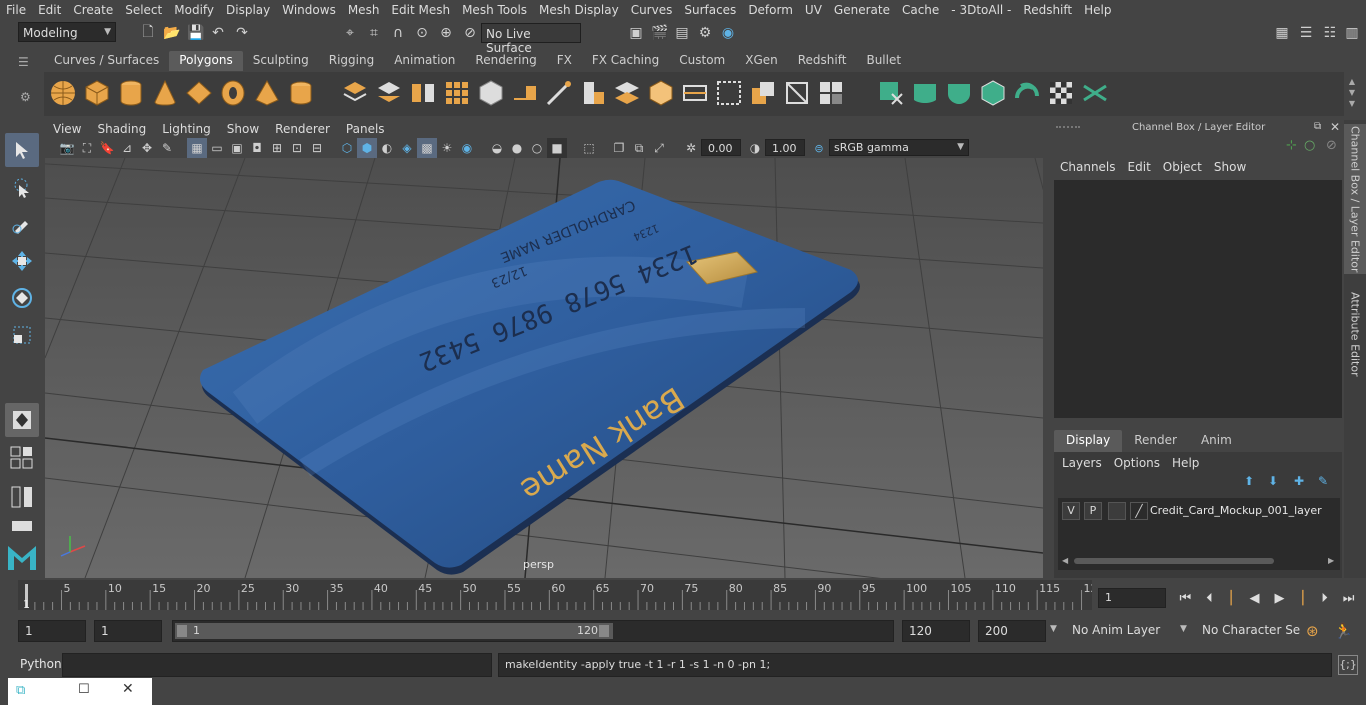 The height and width of the screenshot is (705, 1366). Describe the element at coordinates (351, 61) in the screenshot. I see `shelf-tab-rigging: Rigging` at that location.